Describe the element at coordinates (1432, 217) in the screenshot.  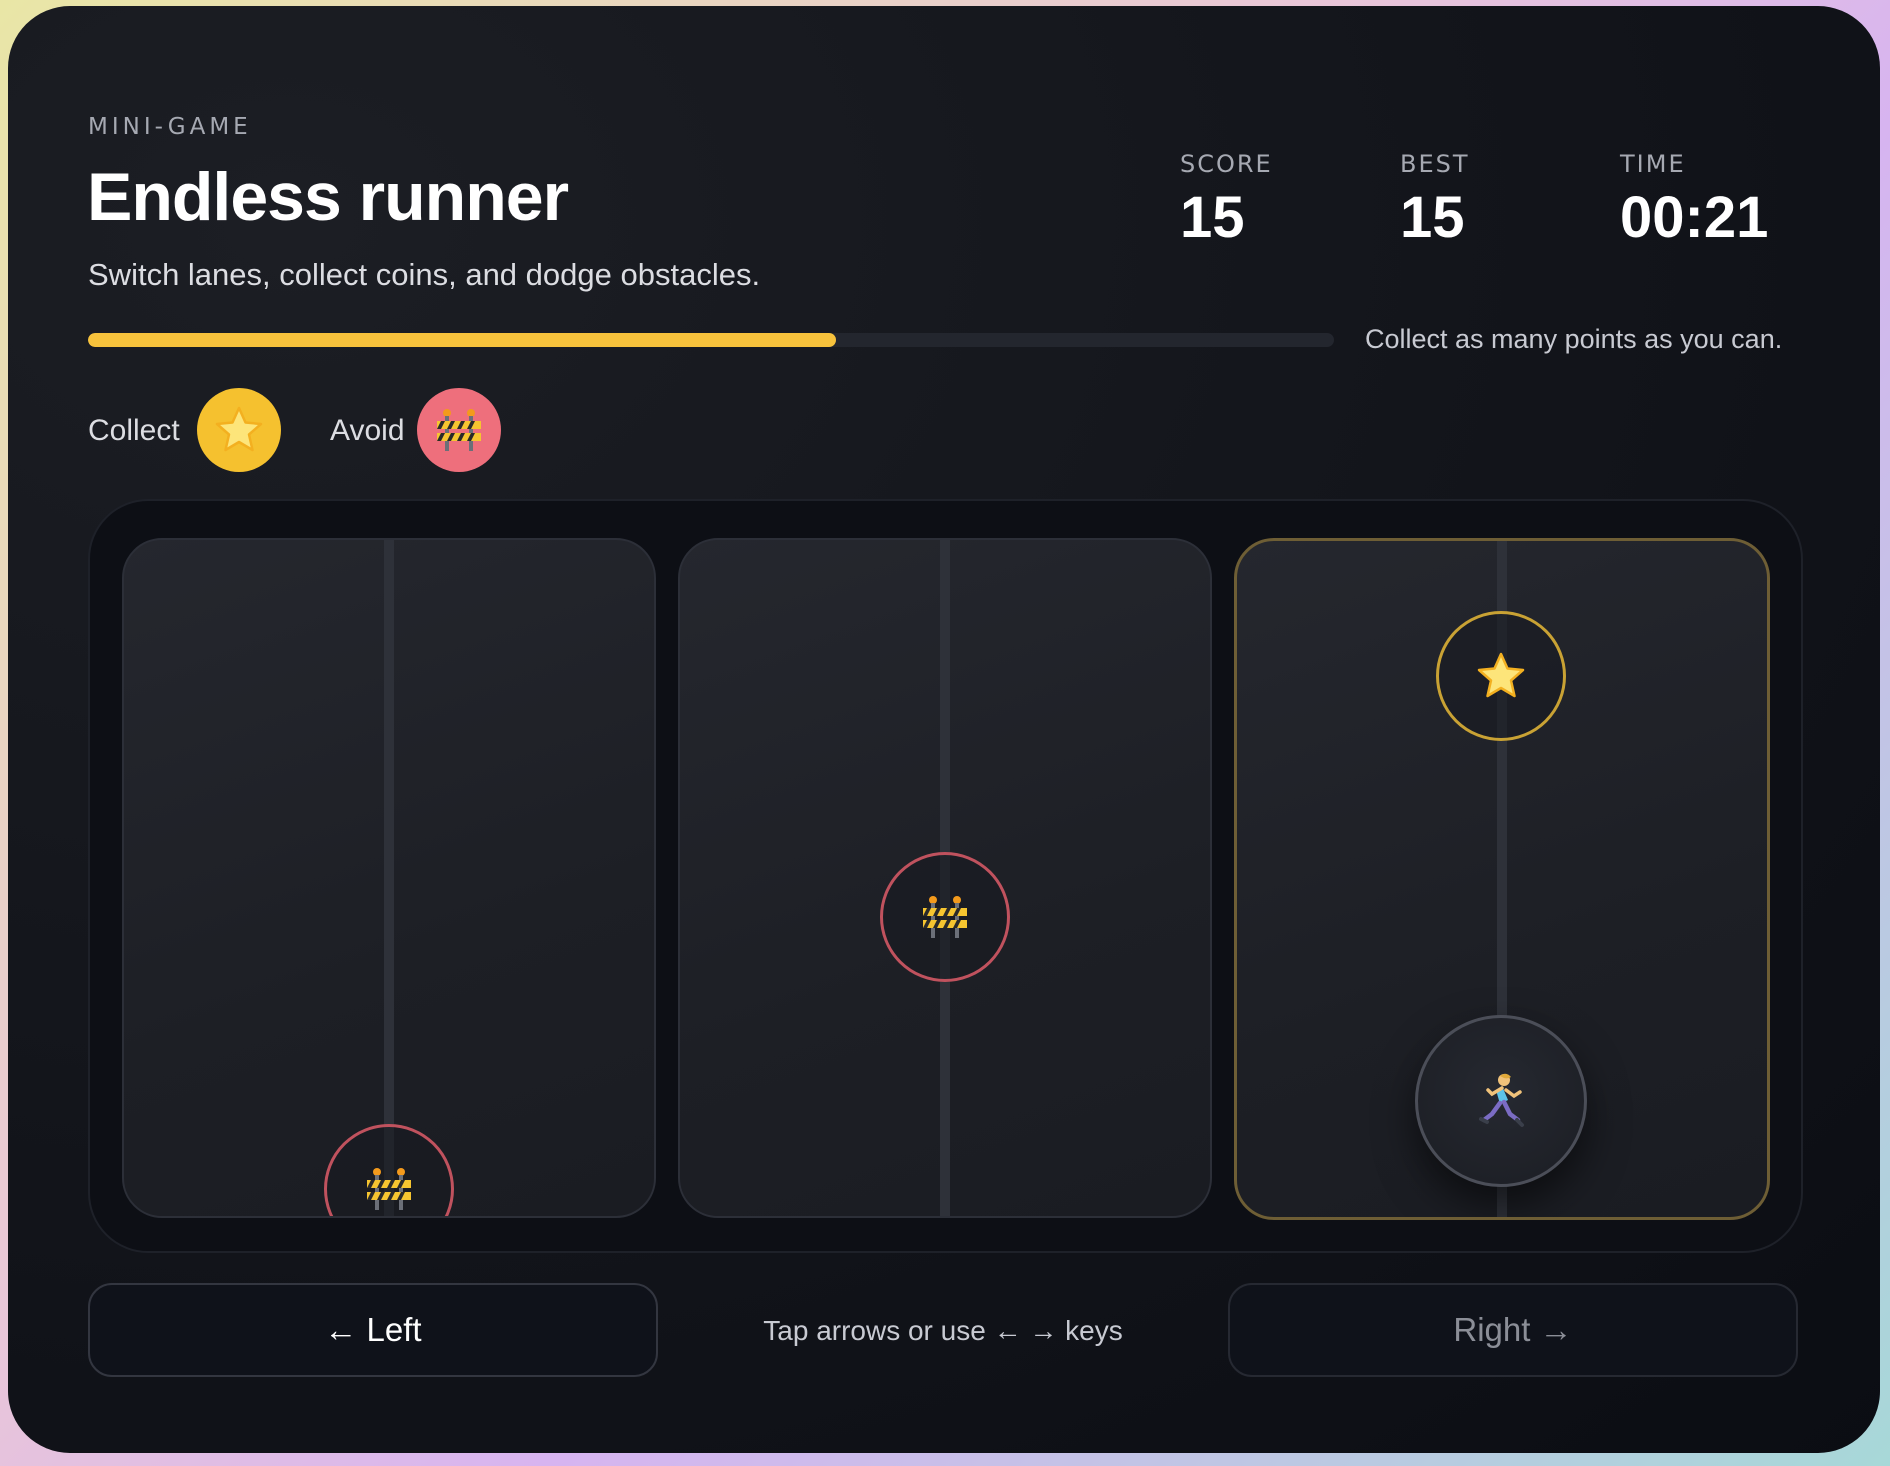
I see `best-value: 15` at that location.